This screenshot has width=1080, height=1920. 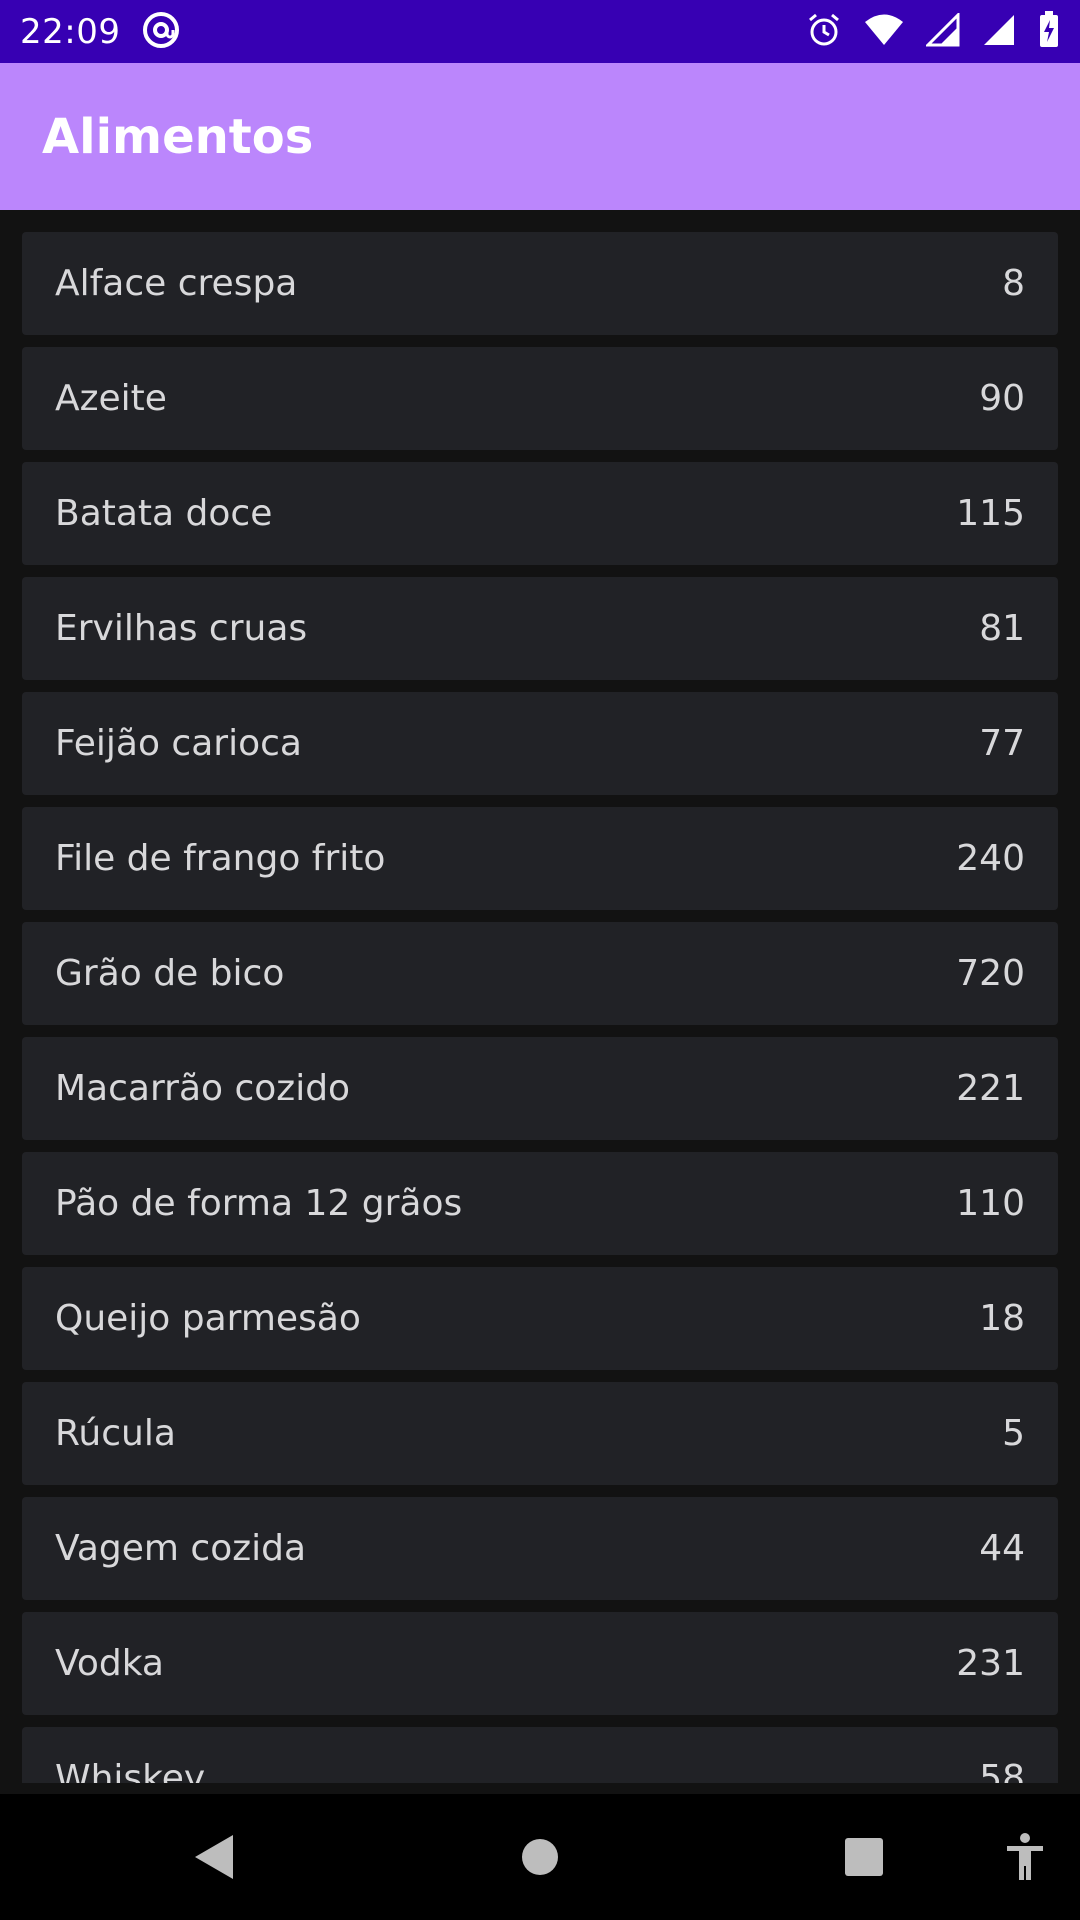 I want to click on food-name: Whiskey, so click(x=130, y=1770).